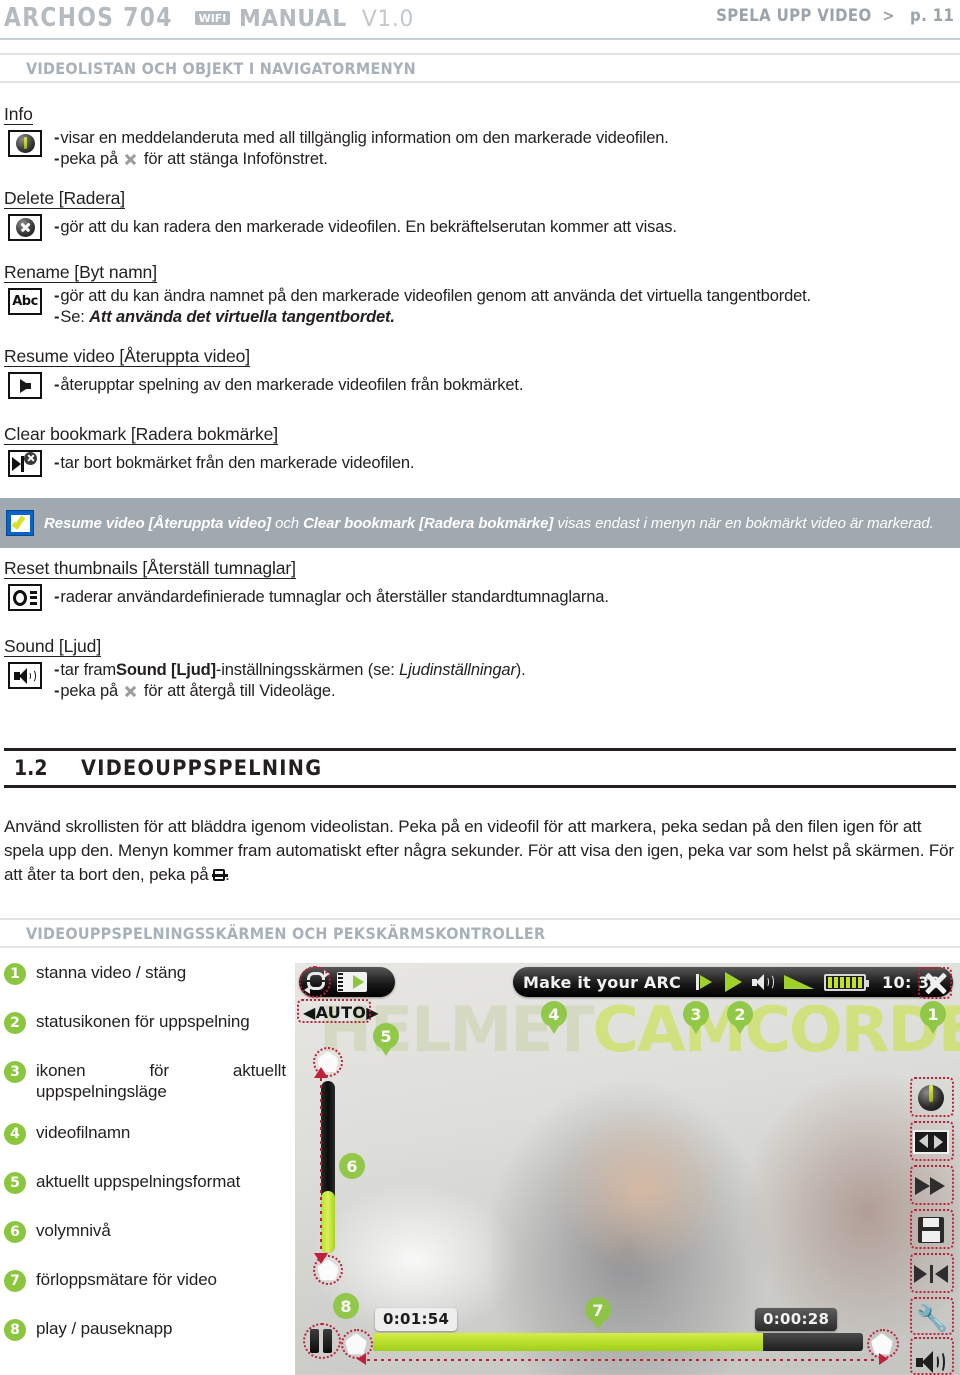  I want to click on progress-fill, so click(568, 1342).